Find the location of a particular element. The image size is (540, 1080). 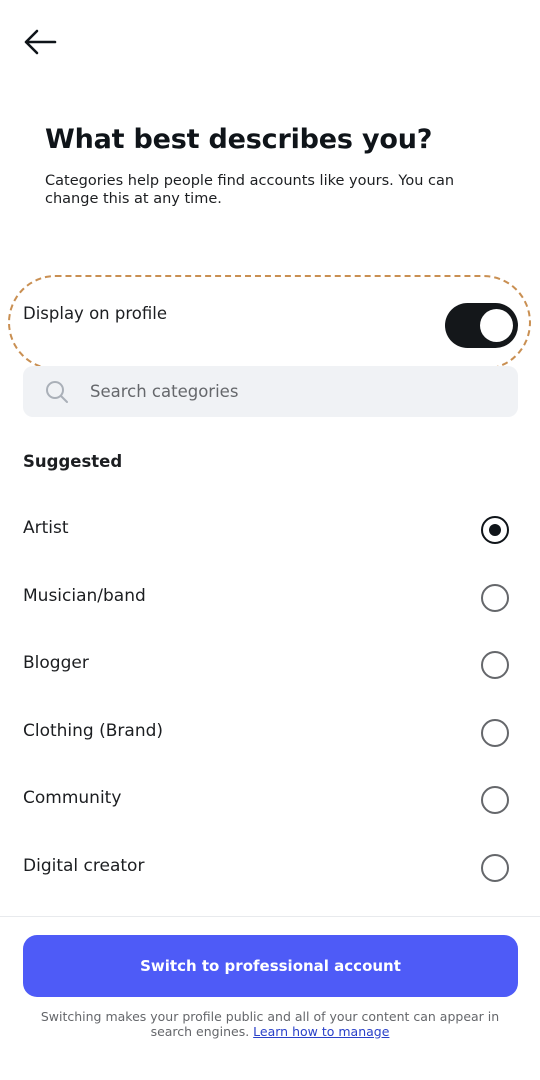

search-icon is located at coordinates (57, 392).